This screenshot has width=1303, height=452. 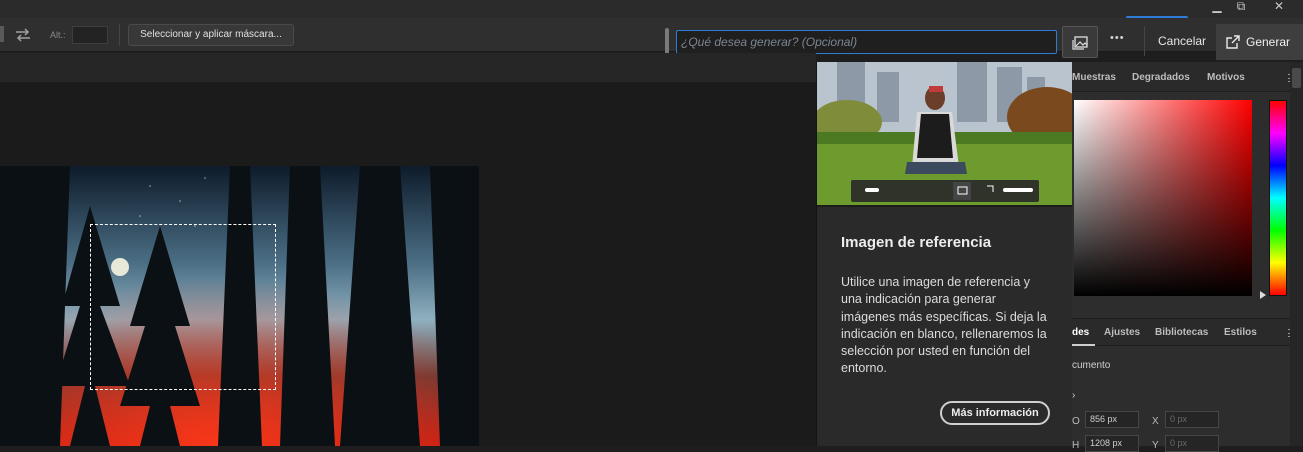 What do you see at coordinates (945, 134) in the screenshot?
I see `reference-preview-image` at bounding box center [945, 134].